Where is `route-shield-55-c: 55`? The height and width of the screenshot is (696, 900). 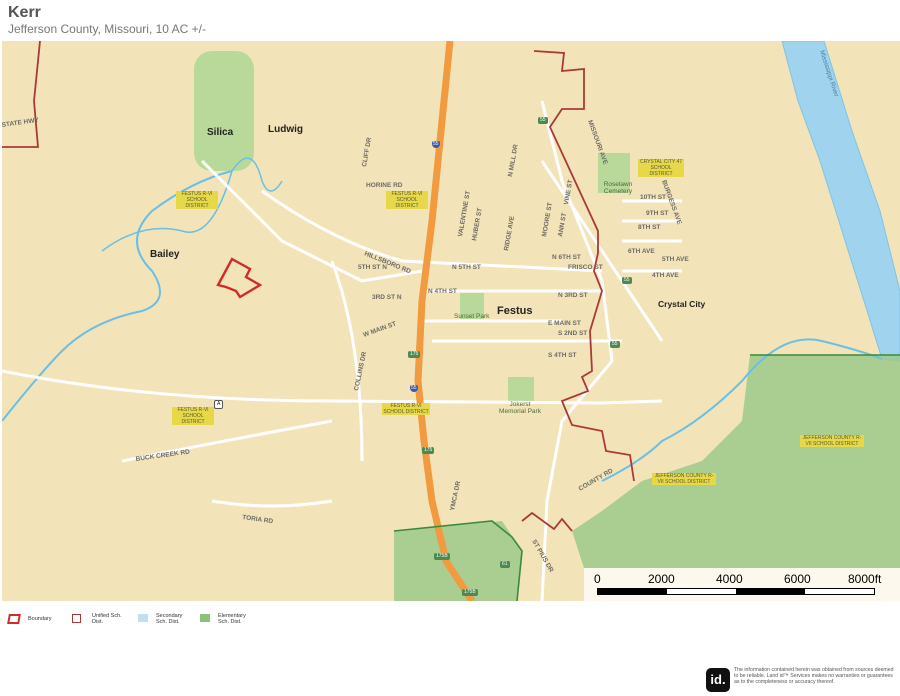 route-shield-55-c: 55 is located at coordinates (543, 120).